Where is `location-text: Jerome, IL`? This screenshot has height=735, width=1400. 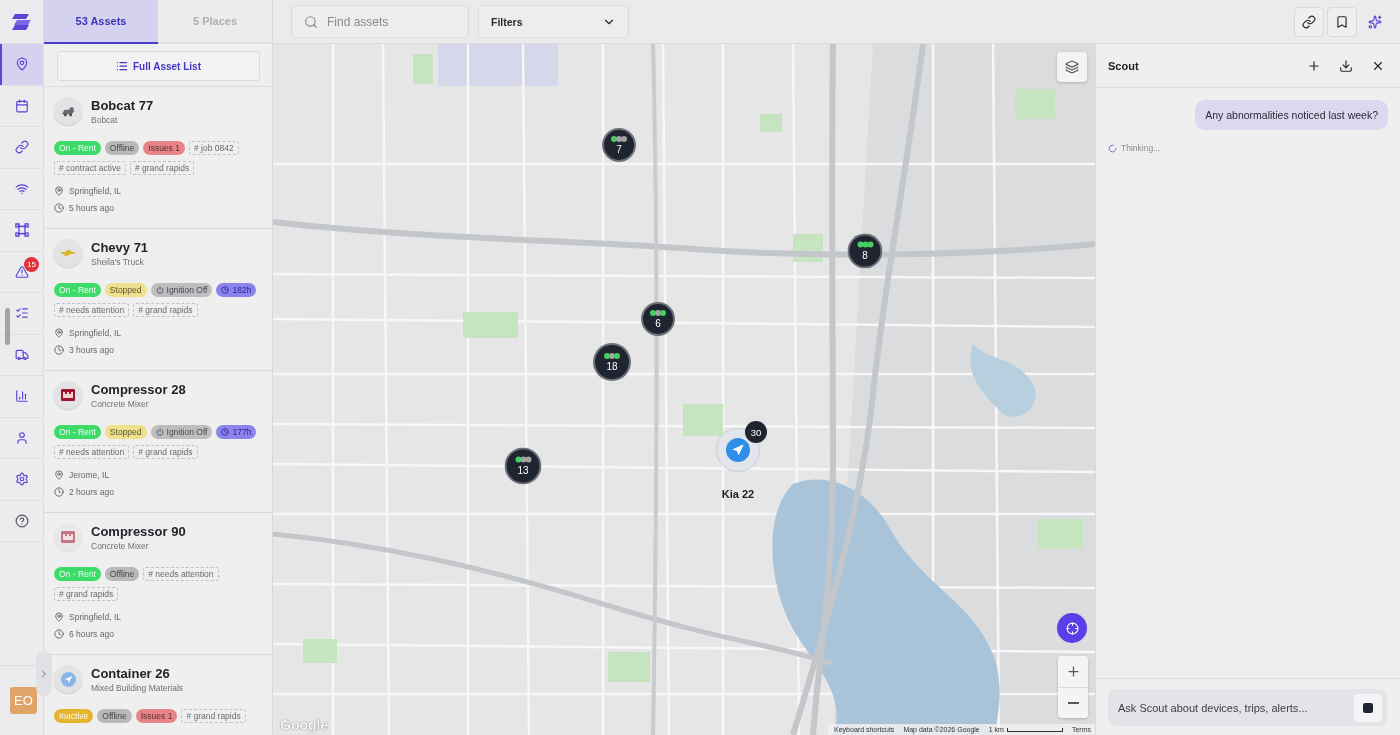 location-text: Jerome, IL is located at coordinates (89, 475).